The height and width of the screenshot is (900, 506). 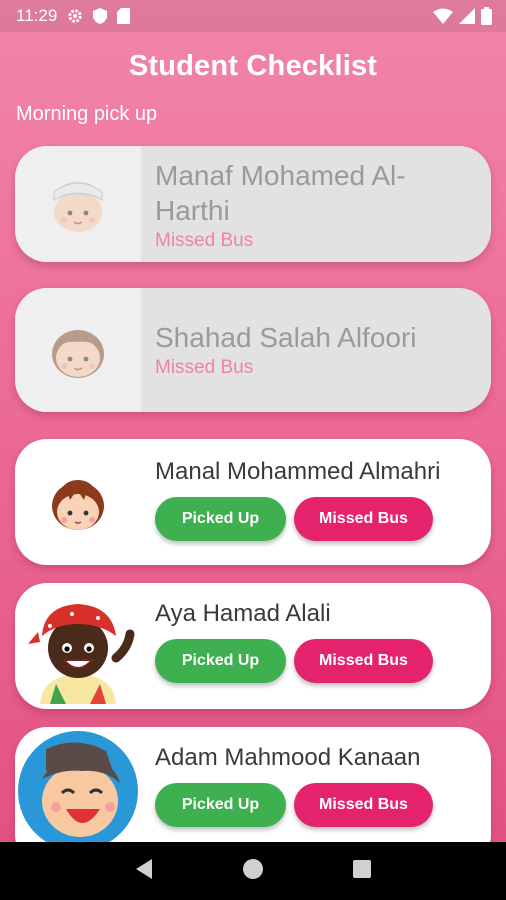 I want to click on back-icon, so click(x=144, y=871).